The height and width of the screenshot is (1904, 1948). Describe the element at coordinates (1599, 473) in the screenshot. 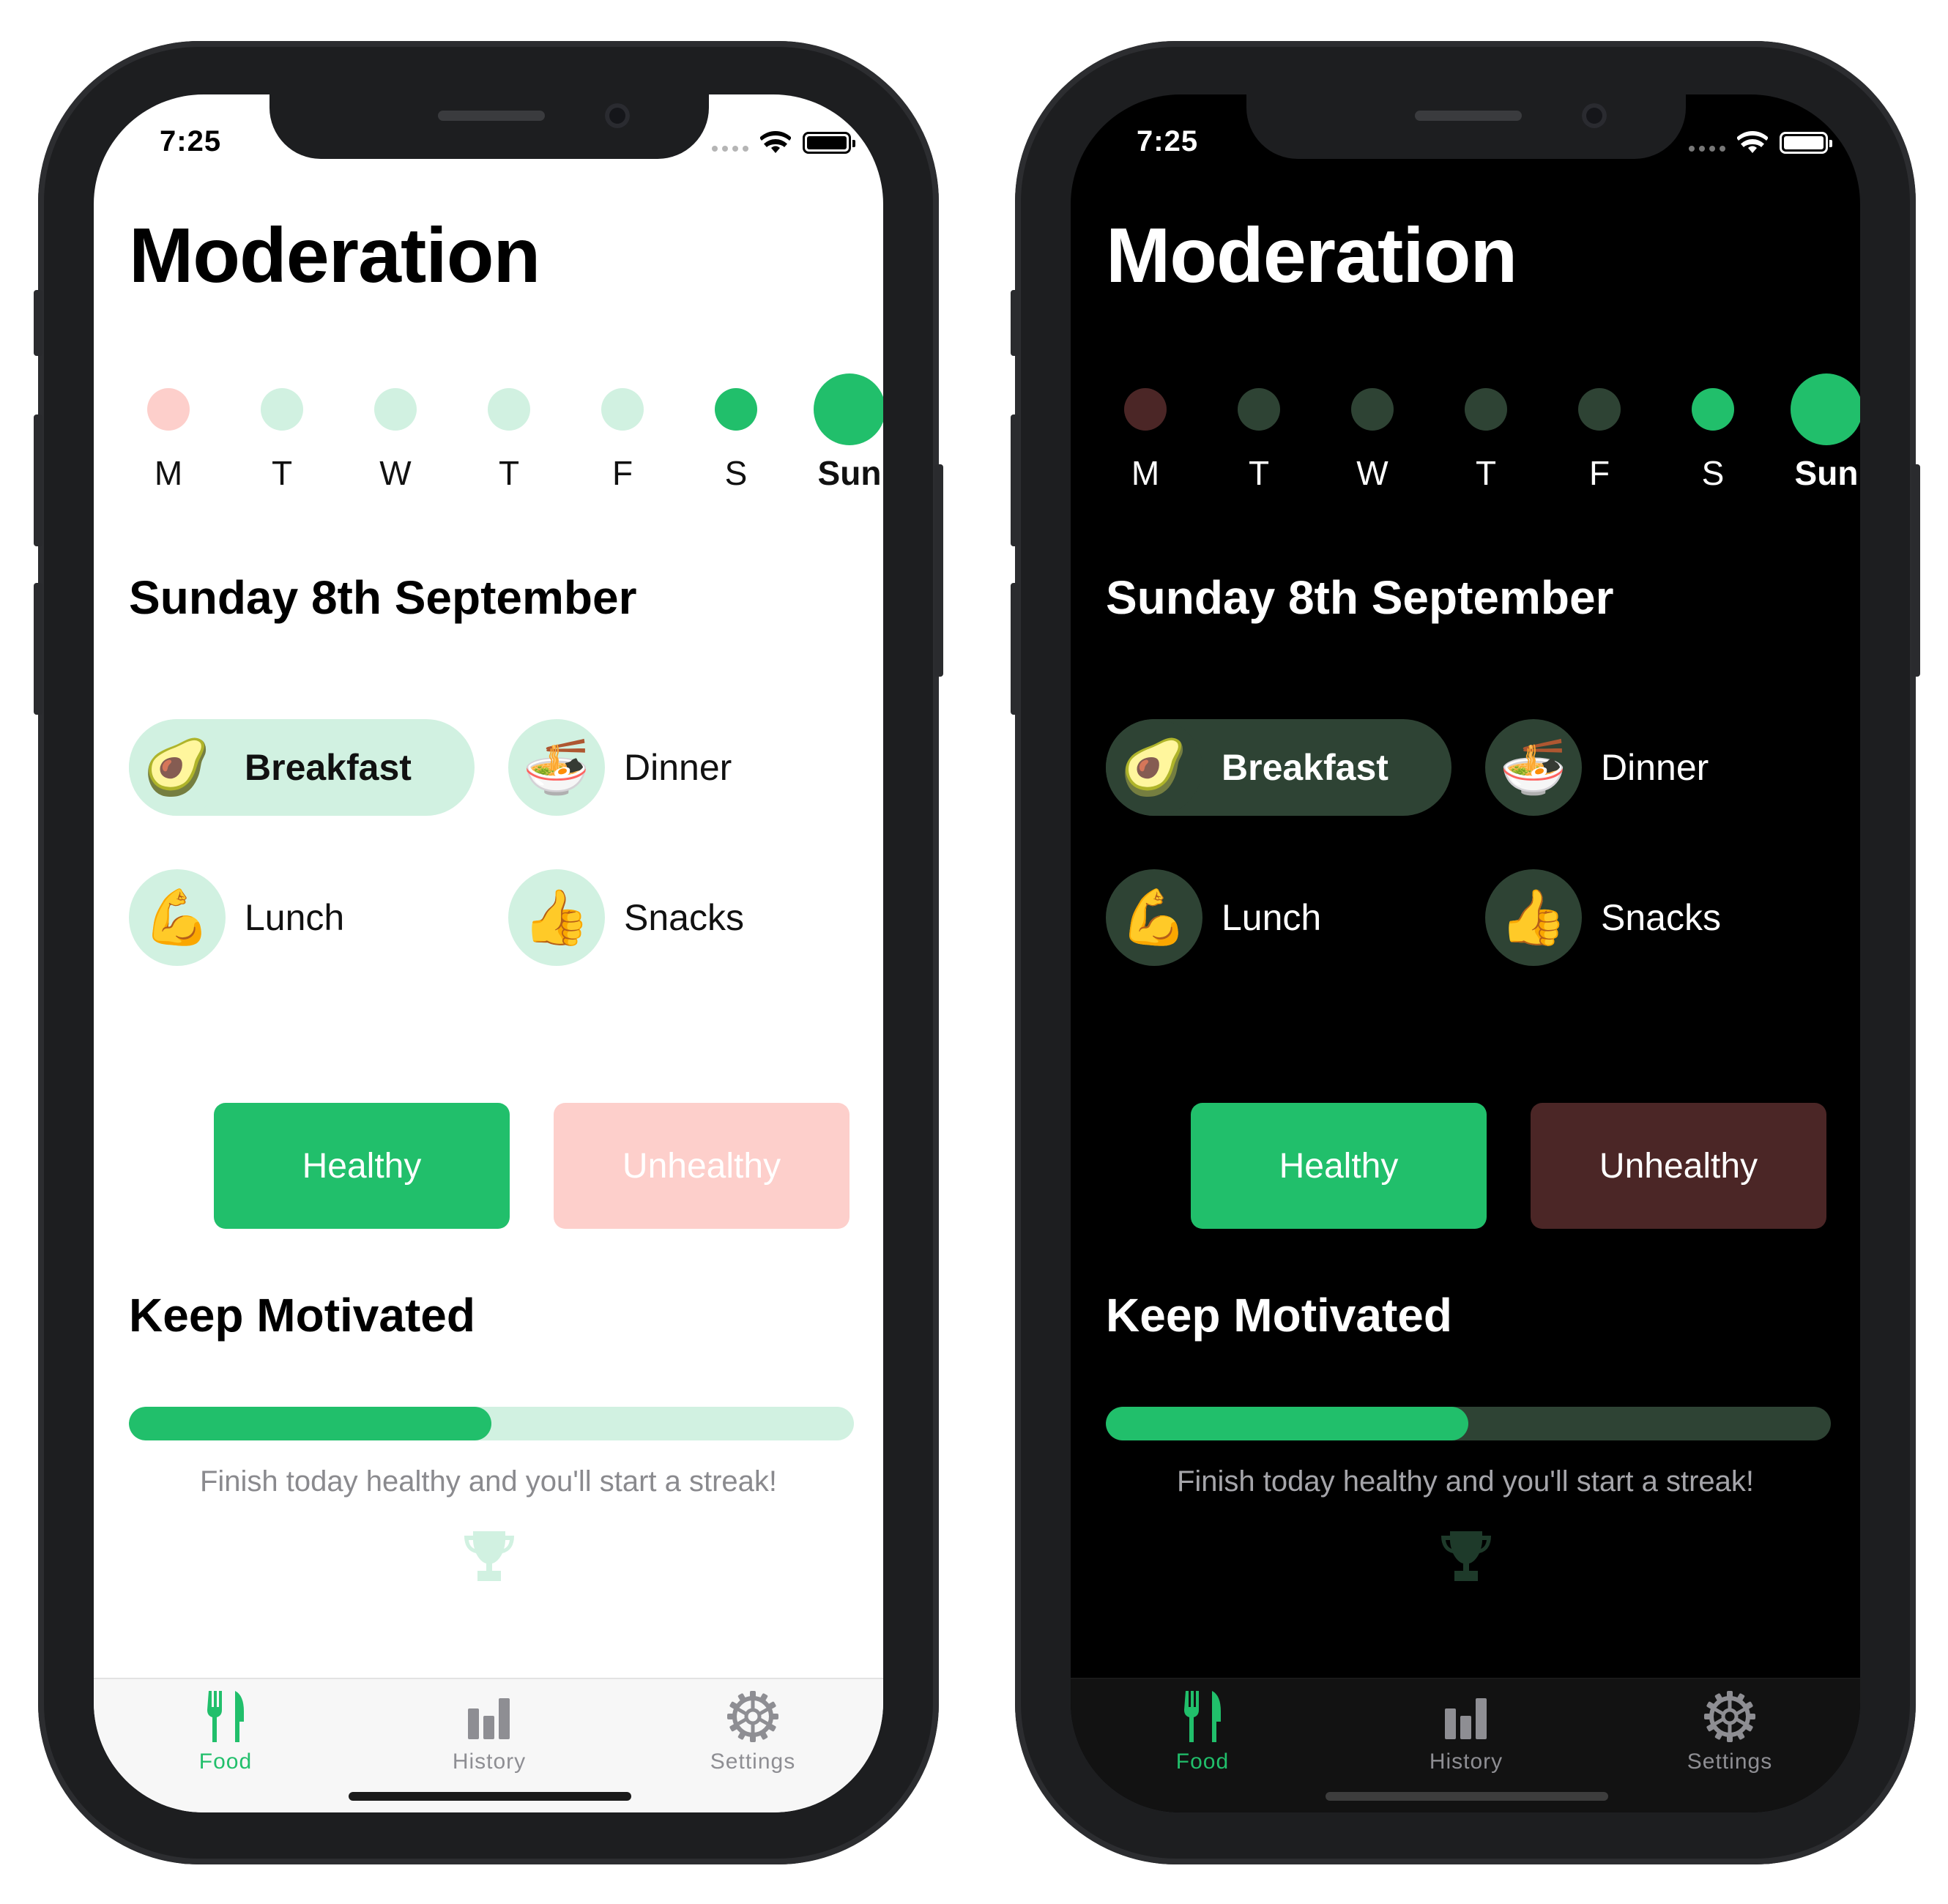

I see `day-label: F` at that location.